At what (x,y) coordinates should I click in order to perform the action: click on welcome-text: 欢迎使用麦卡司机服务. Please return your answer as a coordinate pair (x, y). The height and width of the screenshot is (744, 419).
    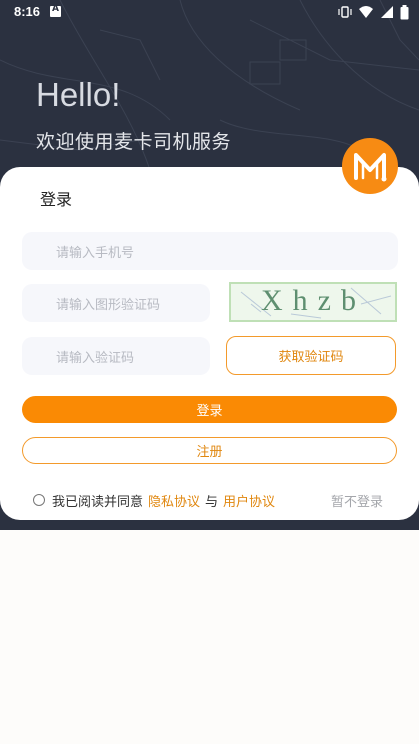
    Looking at the image, I should click on (134, 142).